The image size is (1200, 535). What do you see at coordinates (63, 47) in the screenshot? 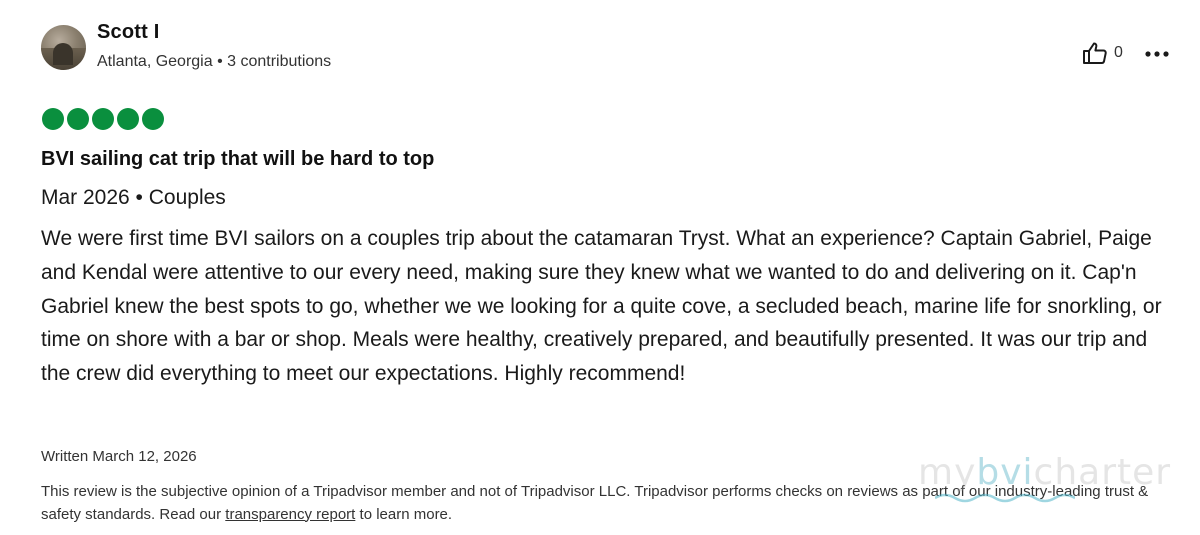
I see `author-avatar` at bounding box center [63, 47].